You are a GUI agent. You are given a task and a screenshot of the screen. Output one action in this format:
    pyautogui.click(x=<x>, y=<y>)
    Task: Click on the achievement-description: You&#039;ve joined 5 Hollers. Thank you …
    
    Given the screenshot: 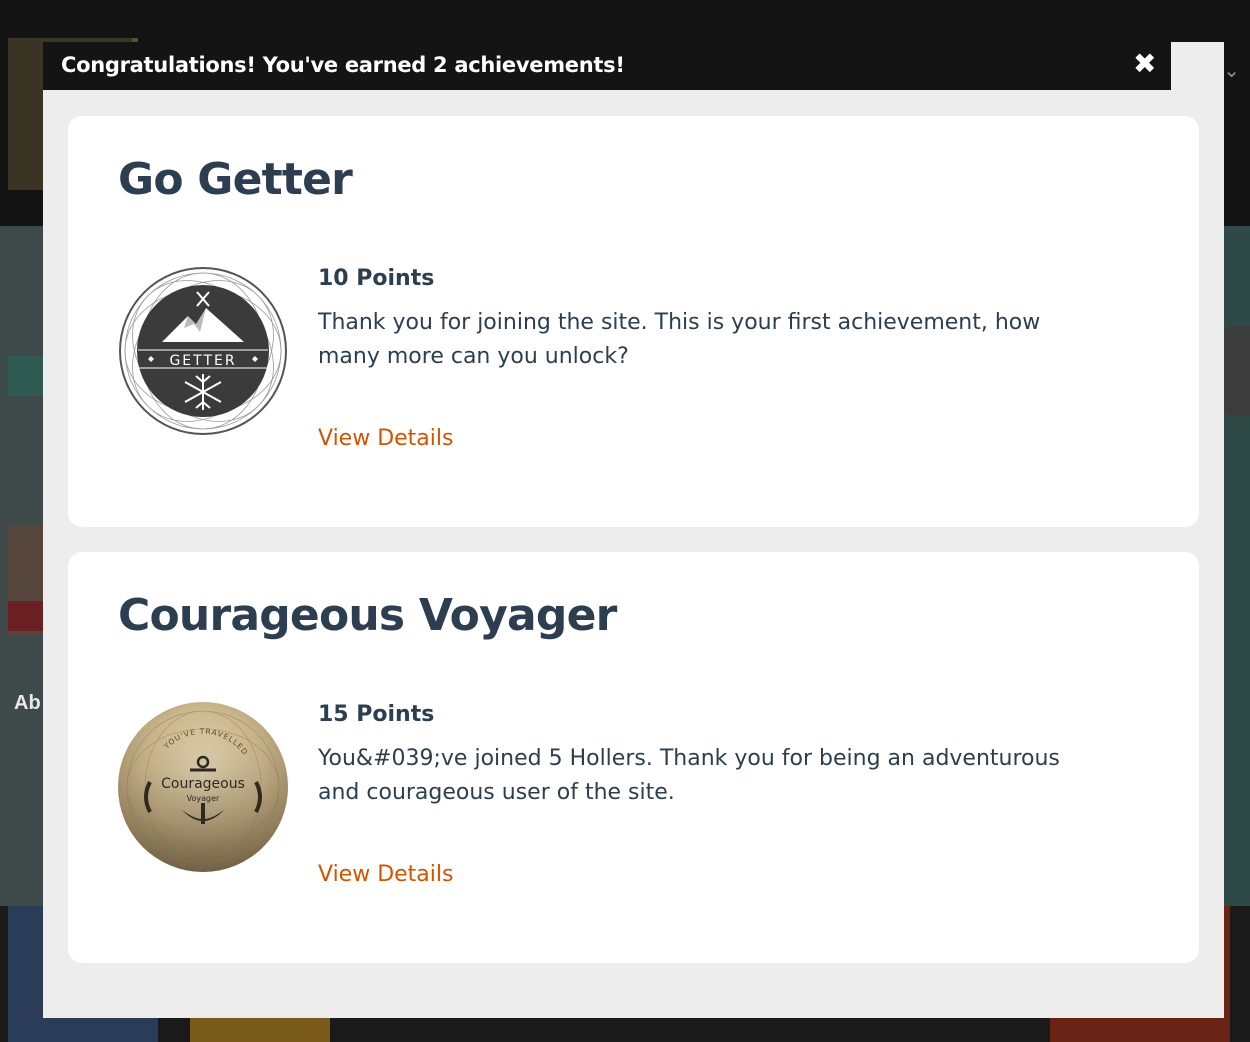 What is the action you would take?
    pyautogui.click(x=689, y=775)
    